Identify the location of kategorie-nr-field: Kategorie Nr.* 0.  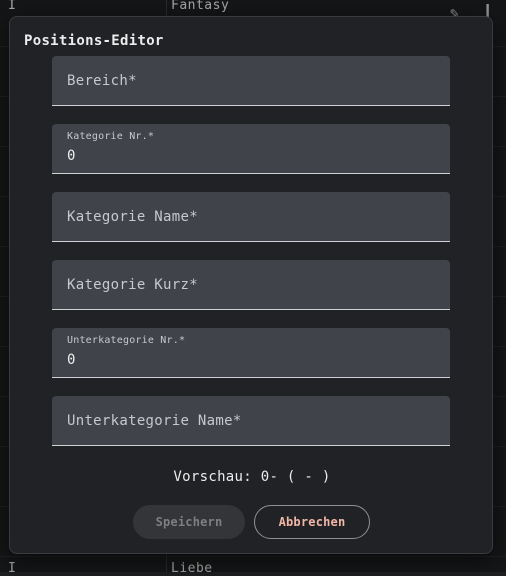
(251, 149).